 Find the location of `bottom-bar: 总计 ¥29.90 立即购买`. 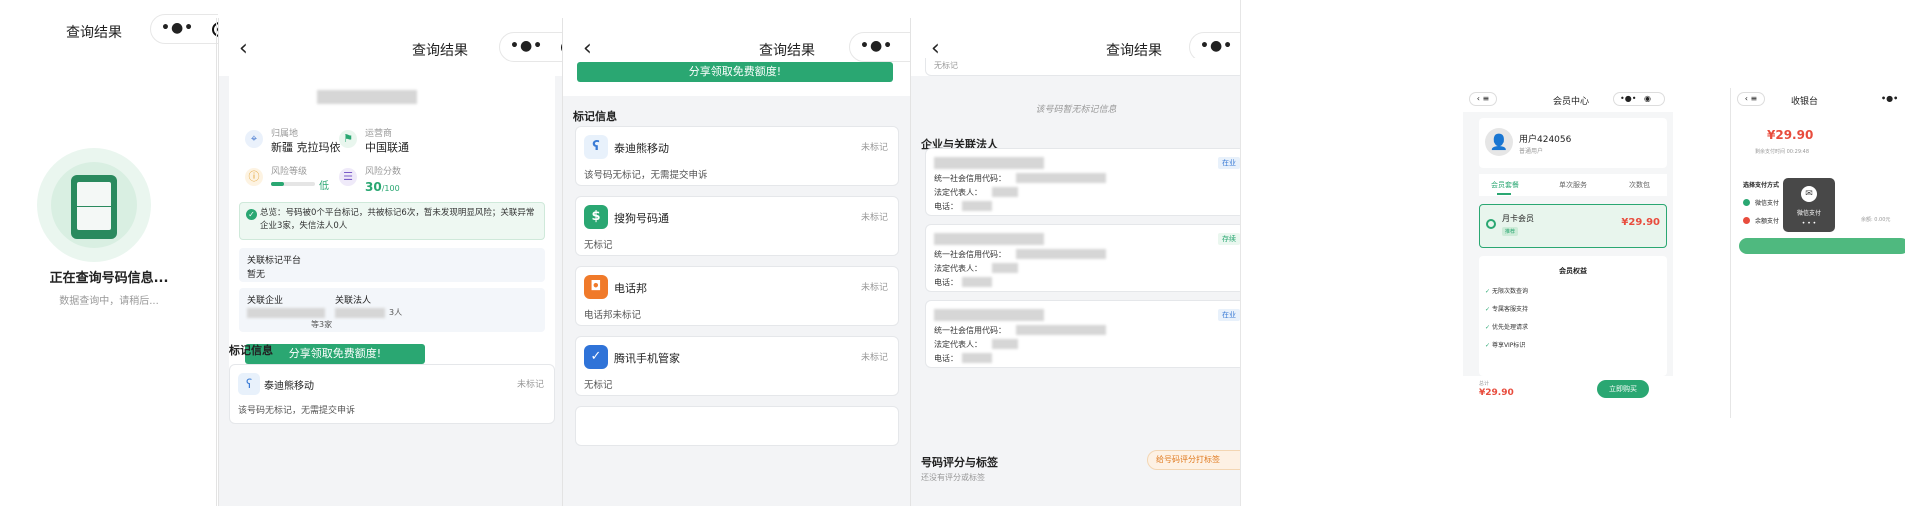

bottom-bar: 总计 ¥29.90 立即购买 is located at coordinates (1568, 391).